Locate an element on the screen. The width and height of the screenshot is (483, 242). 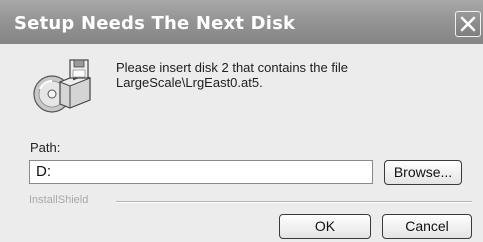
path-label: Path: is located at coordinates (45, 147).